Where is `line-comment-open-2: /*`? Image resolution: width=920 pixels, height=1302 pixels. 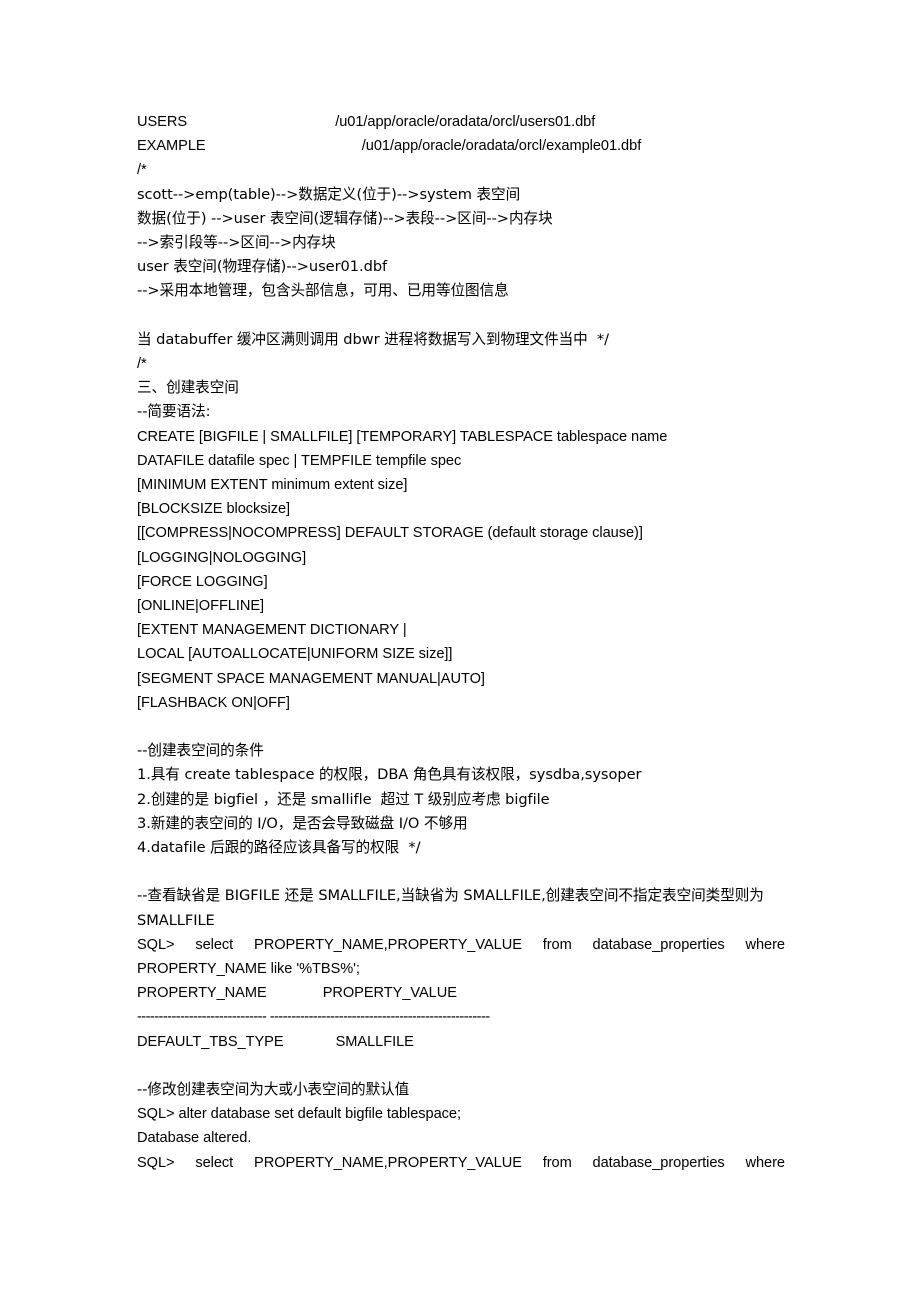 line-comment-open-2: /* is located at coordinates (142, 364).